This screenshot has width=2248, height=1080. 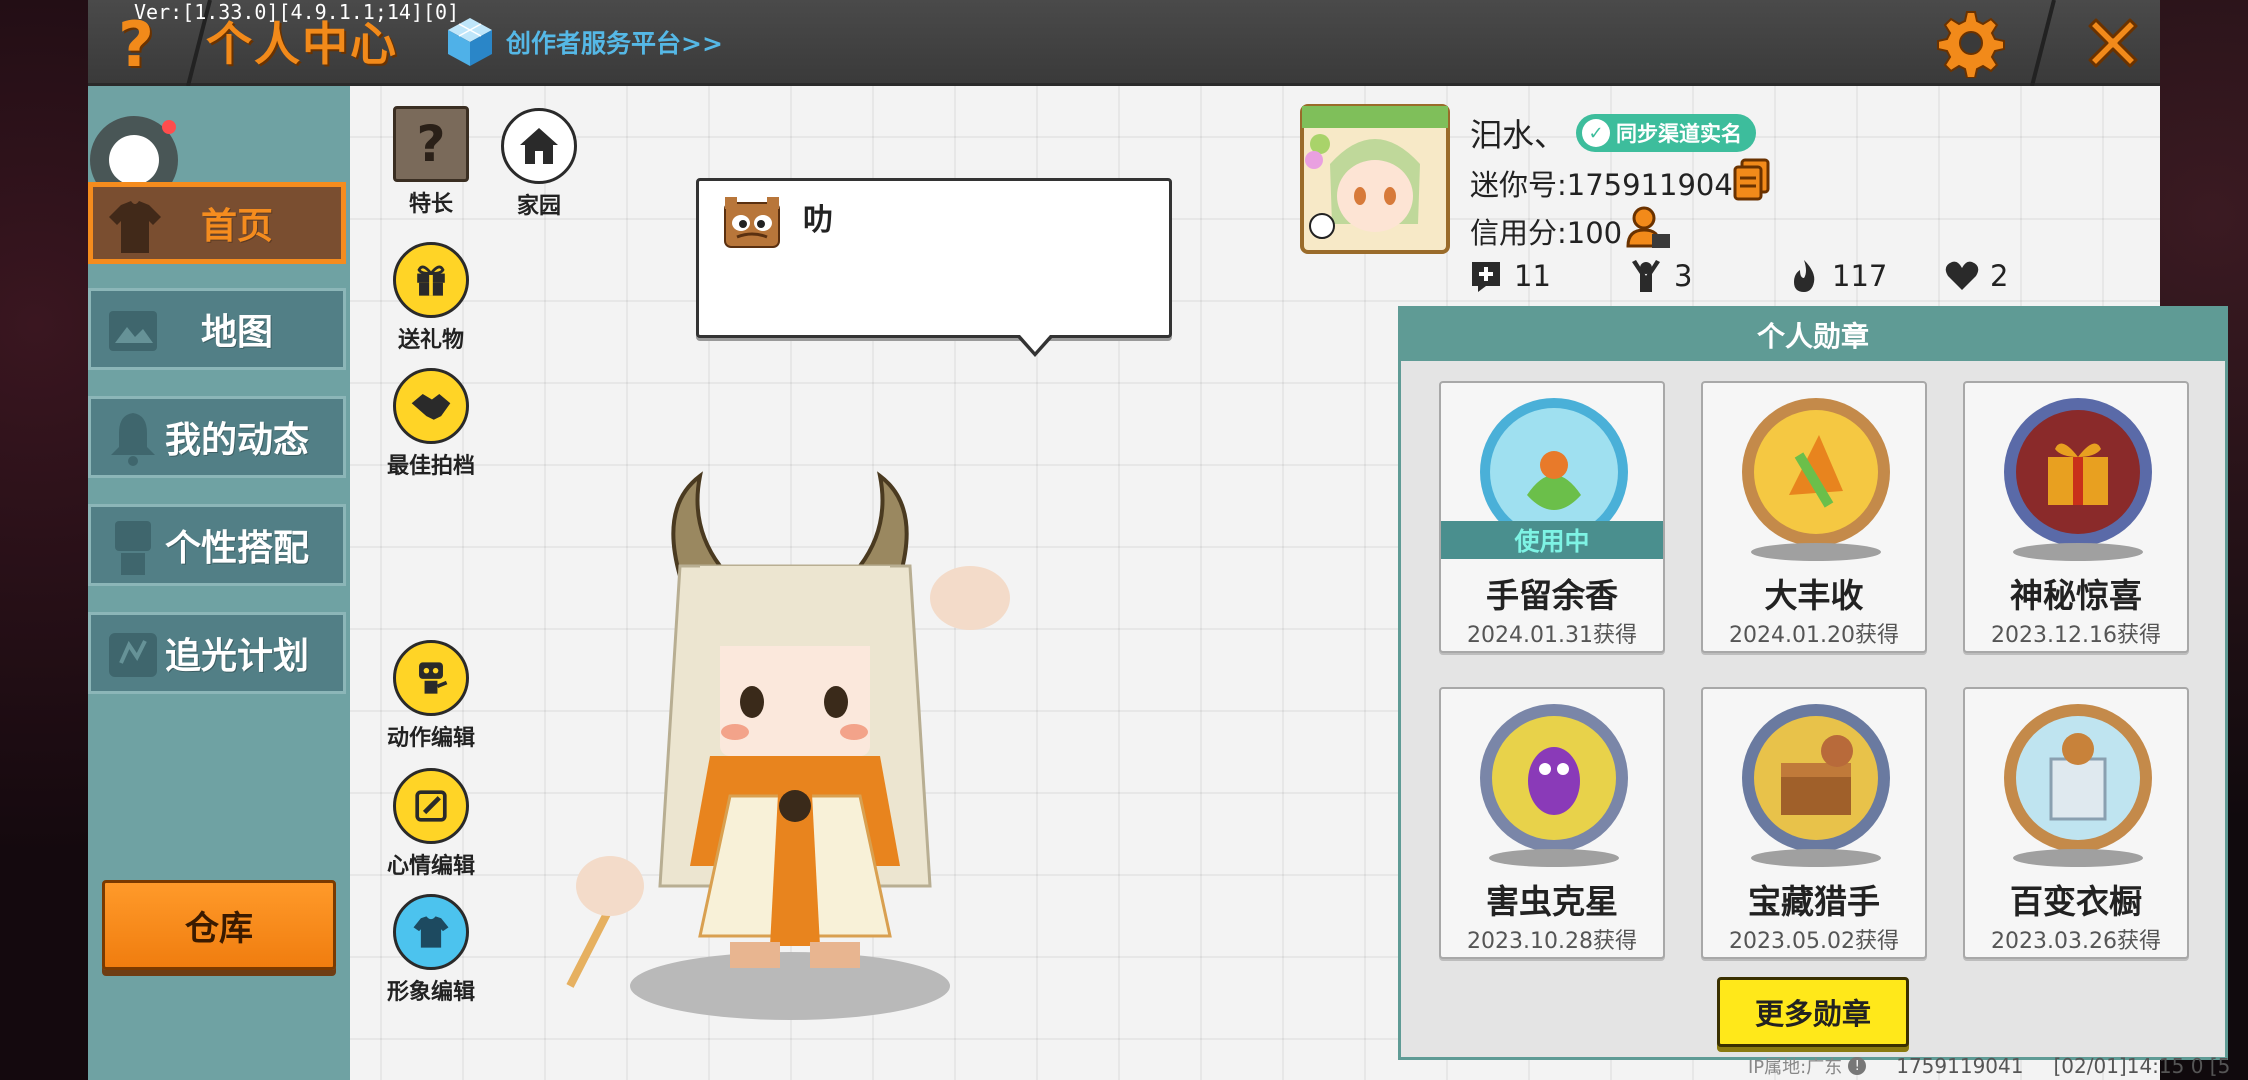 I want to click on version-text: Ver:[1.33.0][4.9.1.1;14][0], so click(x=297, y=12).